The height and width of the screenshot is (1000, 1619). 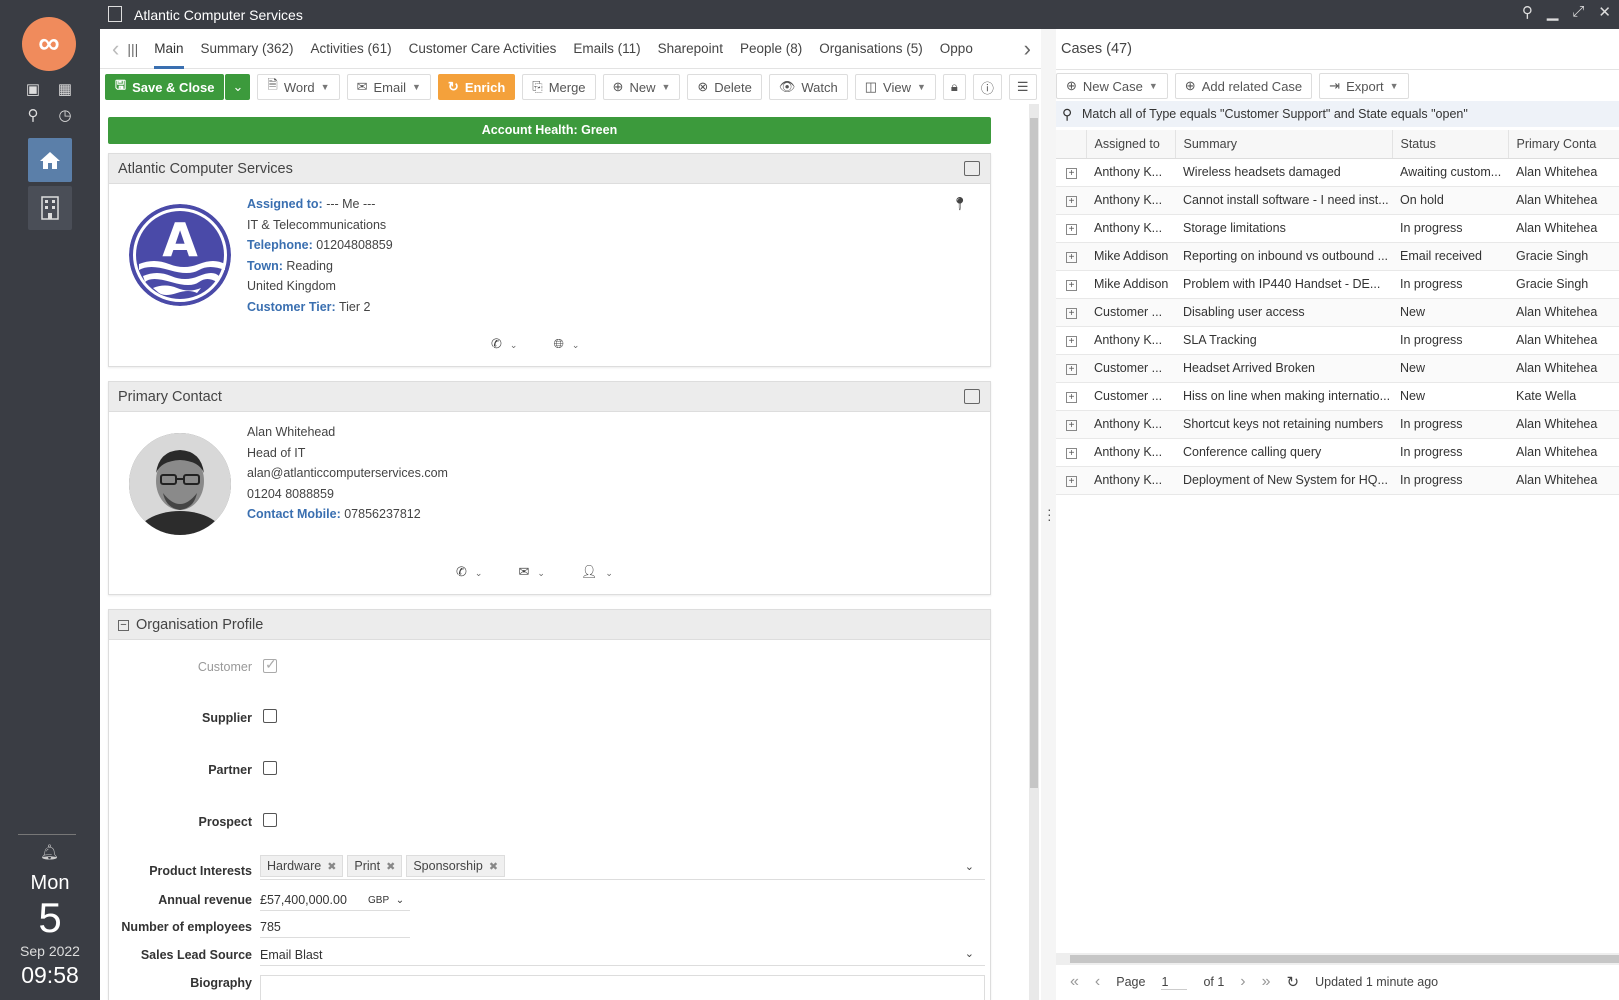 I want to click on person-action: 👤︎ ⌄, so click(x=597, y=572).